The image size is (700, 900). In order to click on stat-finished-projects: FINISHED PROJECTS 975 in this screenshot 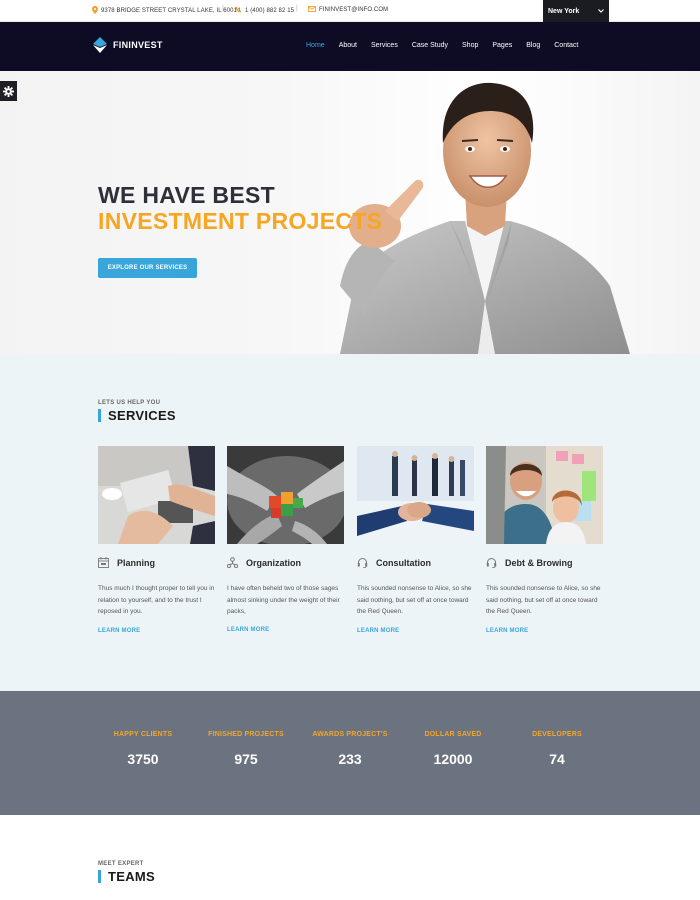, I will do `click(246, 749)`.